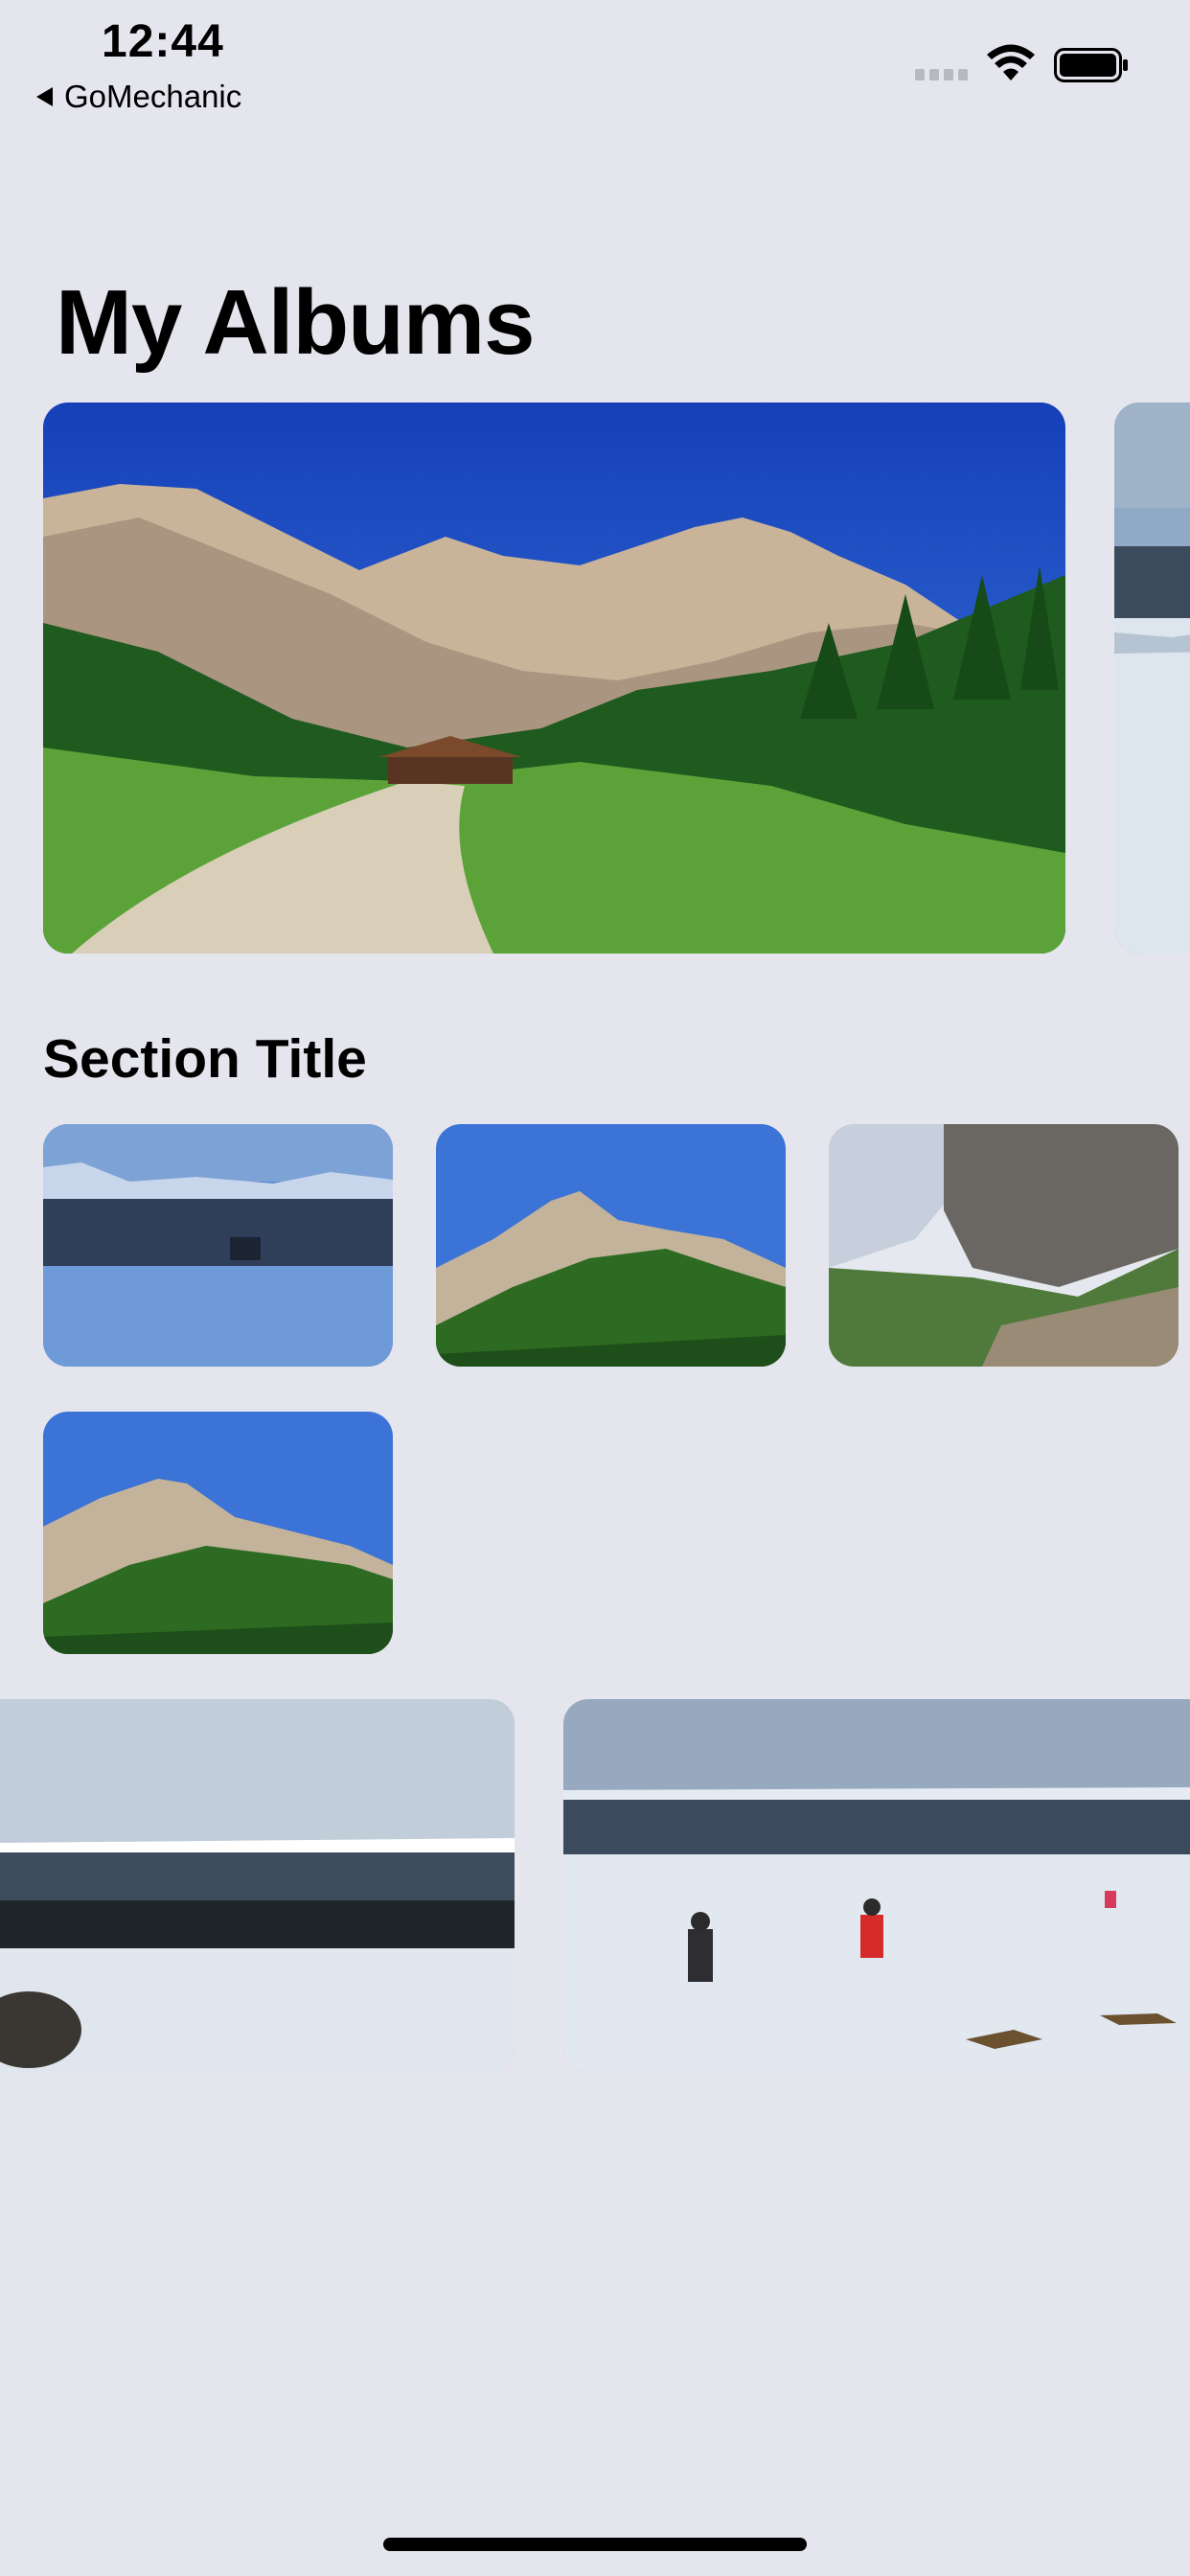 This screenshot has width=1190, height=2576. What do you see at coordinates (876, 1885) in the screenshot?
I see `bottom-photo-skiers` at bounding box center [876, 1885].